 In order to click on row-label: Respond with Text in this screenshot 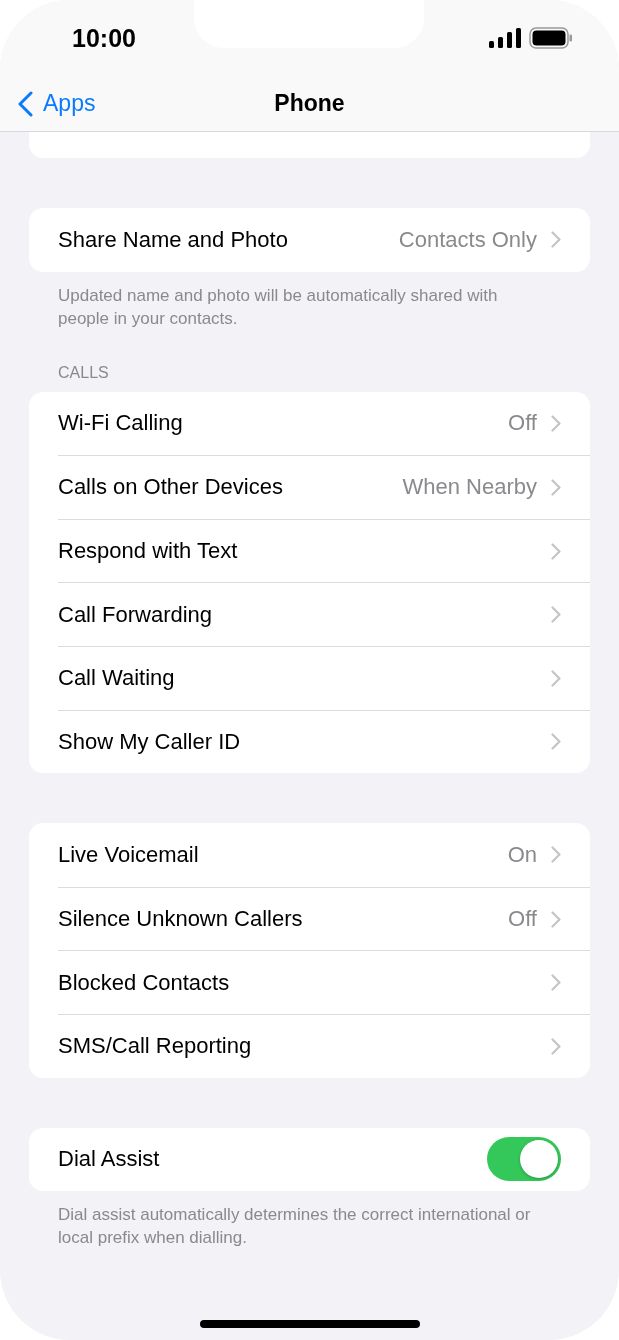, I will do `click(148, 551)`.